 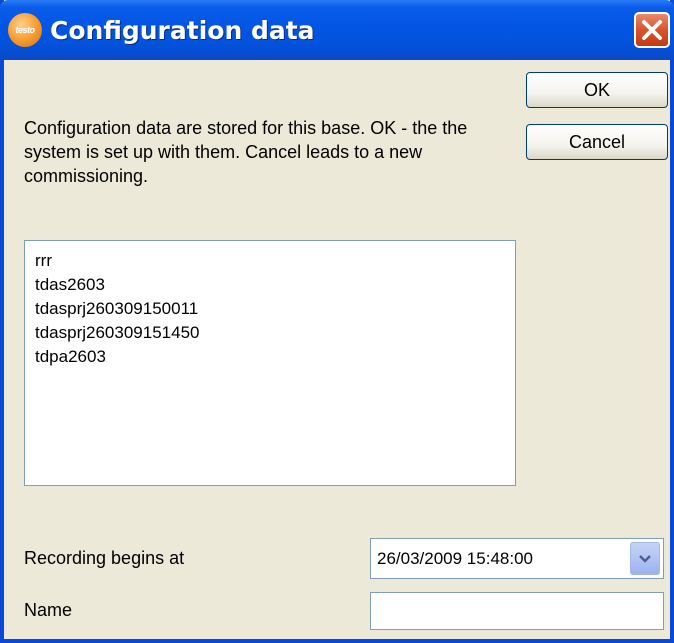 What do you see at coordinates (270, 261) in the screenshot?
I see `list-item: rrr` at bounding box center [270, 261].